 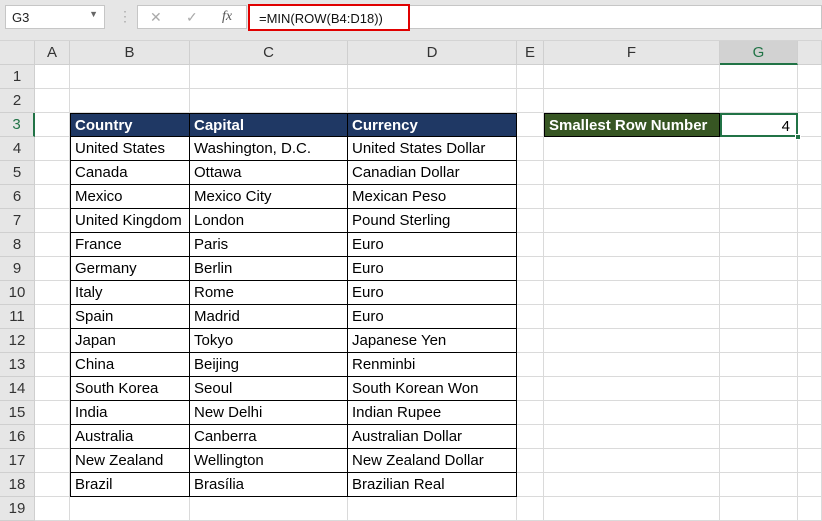 What do you see at coordinates (530, 269) in the screenshot?
I see `cell-E9` at bounding box center [530, 269].